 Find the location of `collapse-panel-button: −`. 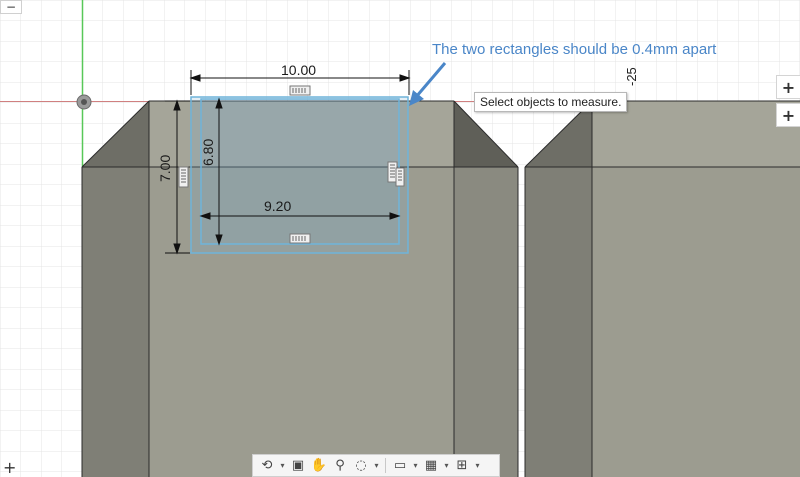

collapse-panel-button: − is located at coordinates (11, 7).